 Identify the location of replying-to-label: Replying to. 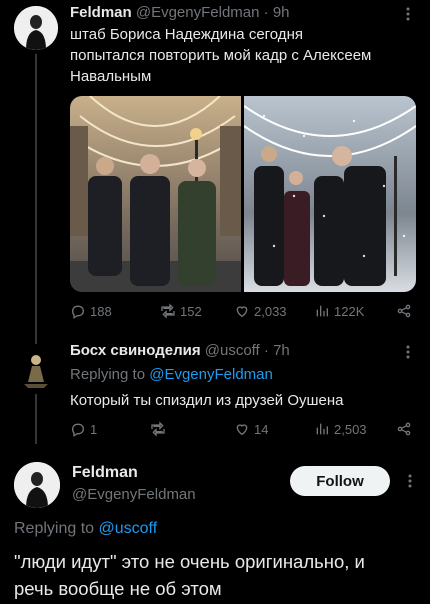
(108, 374).